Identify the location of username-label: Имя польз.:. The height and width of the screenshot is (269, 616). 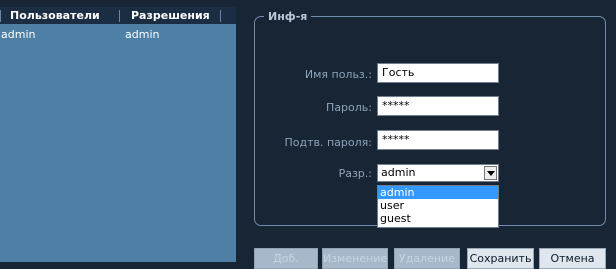
(338, 74).